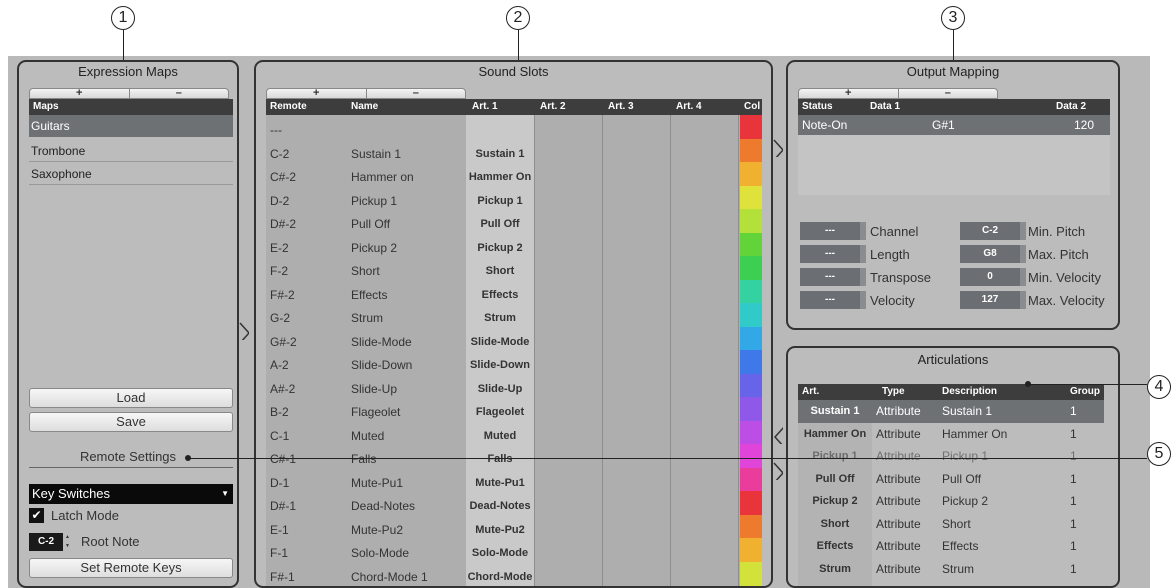 This screenshot has width=1173, height=588. I want to click on slot-art1: Hammer On, so click(500, 178).